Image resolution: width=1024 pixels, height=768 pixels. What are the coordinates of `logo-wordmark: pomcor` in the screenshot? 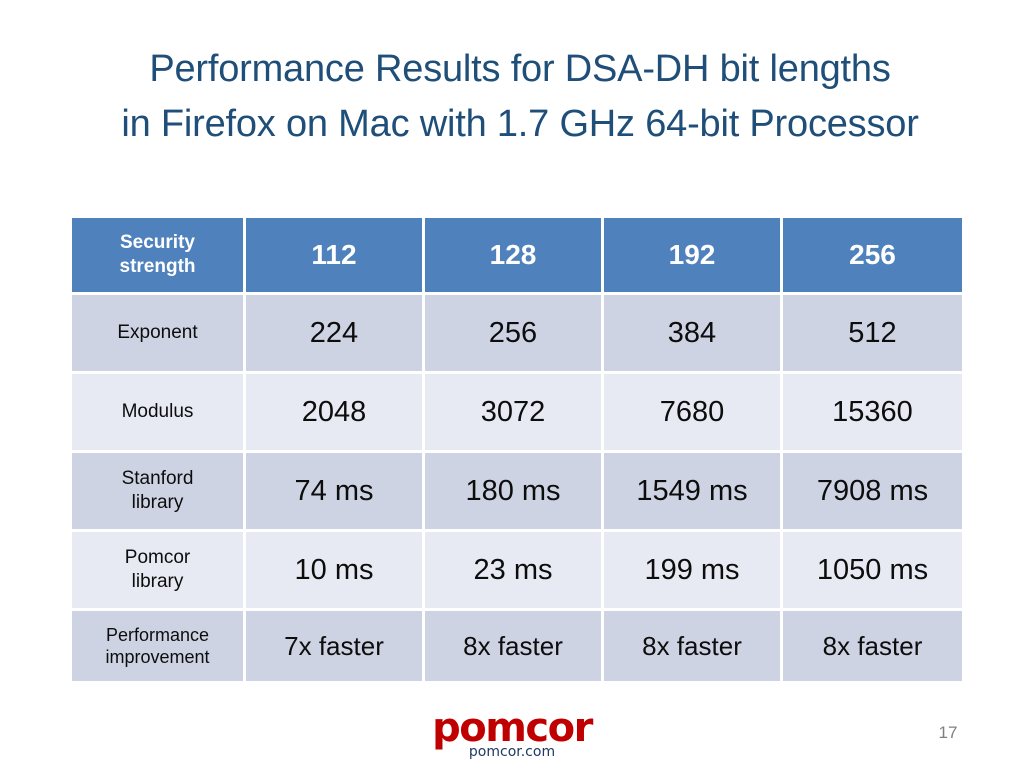 It's located at (512, 728).